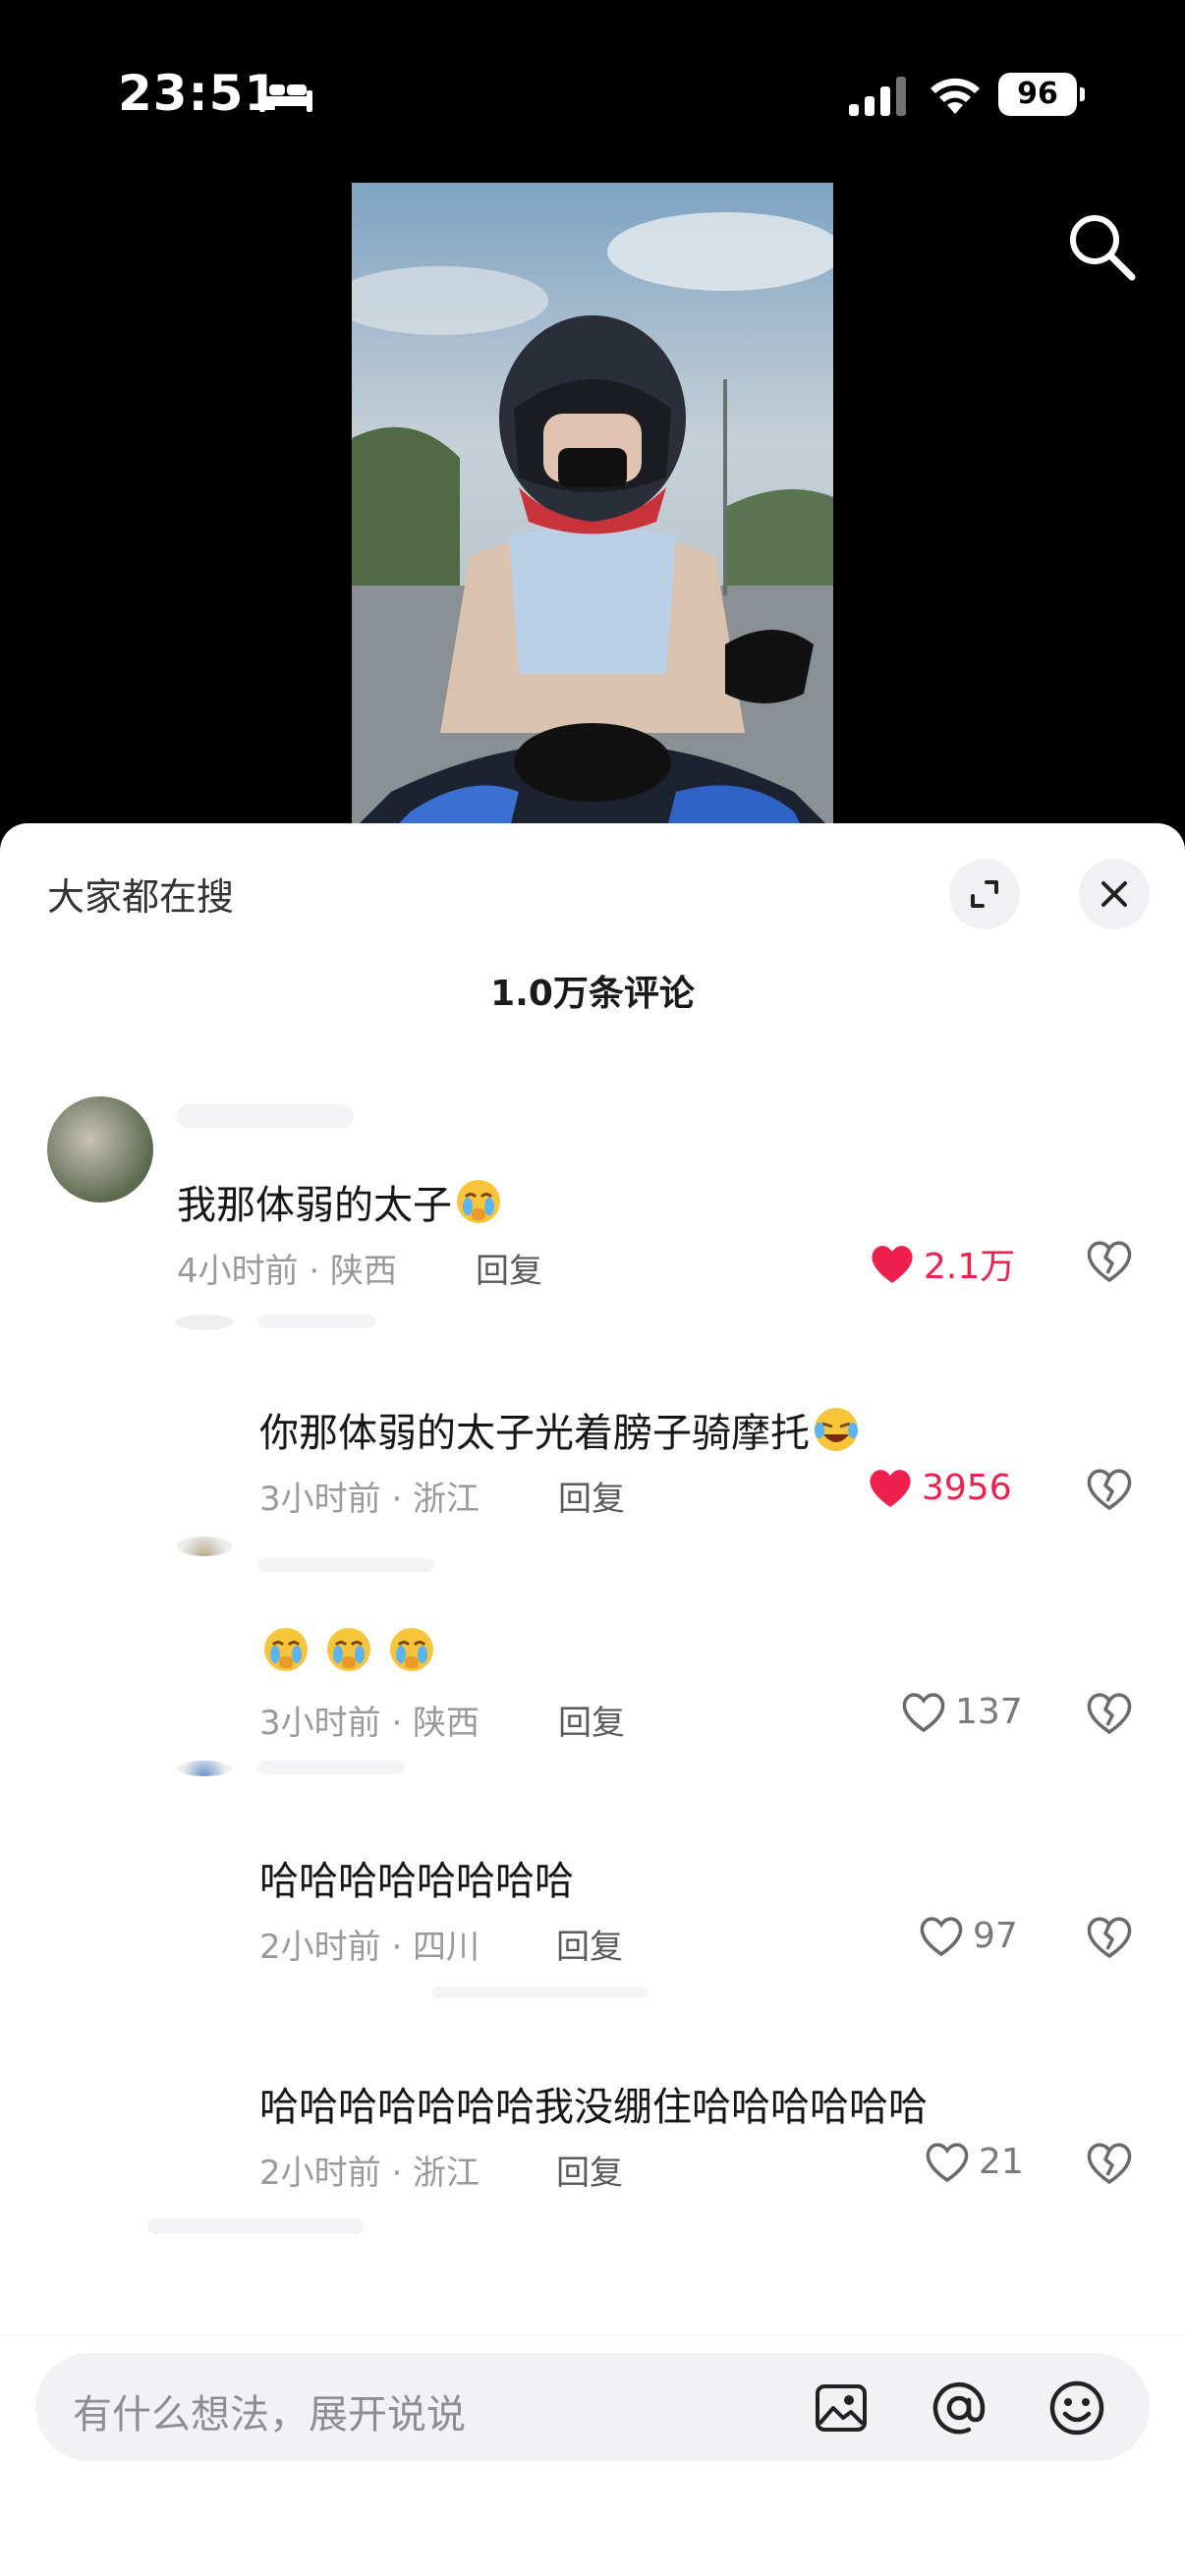  I want to click on comment-time-location: 3小时前 · 陕西, so click(370, 1723).